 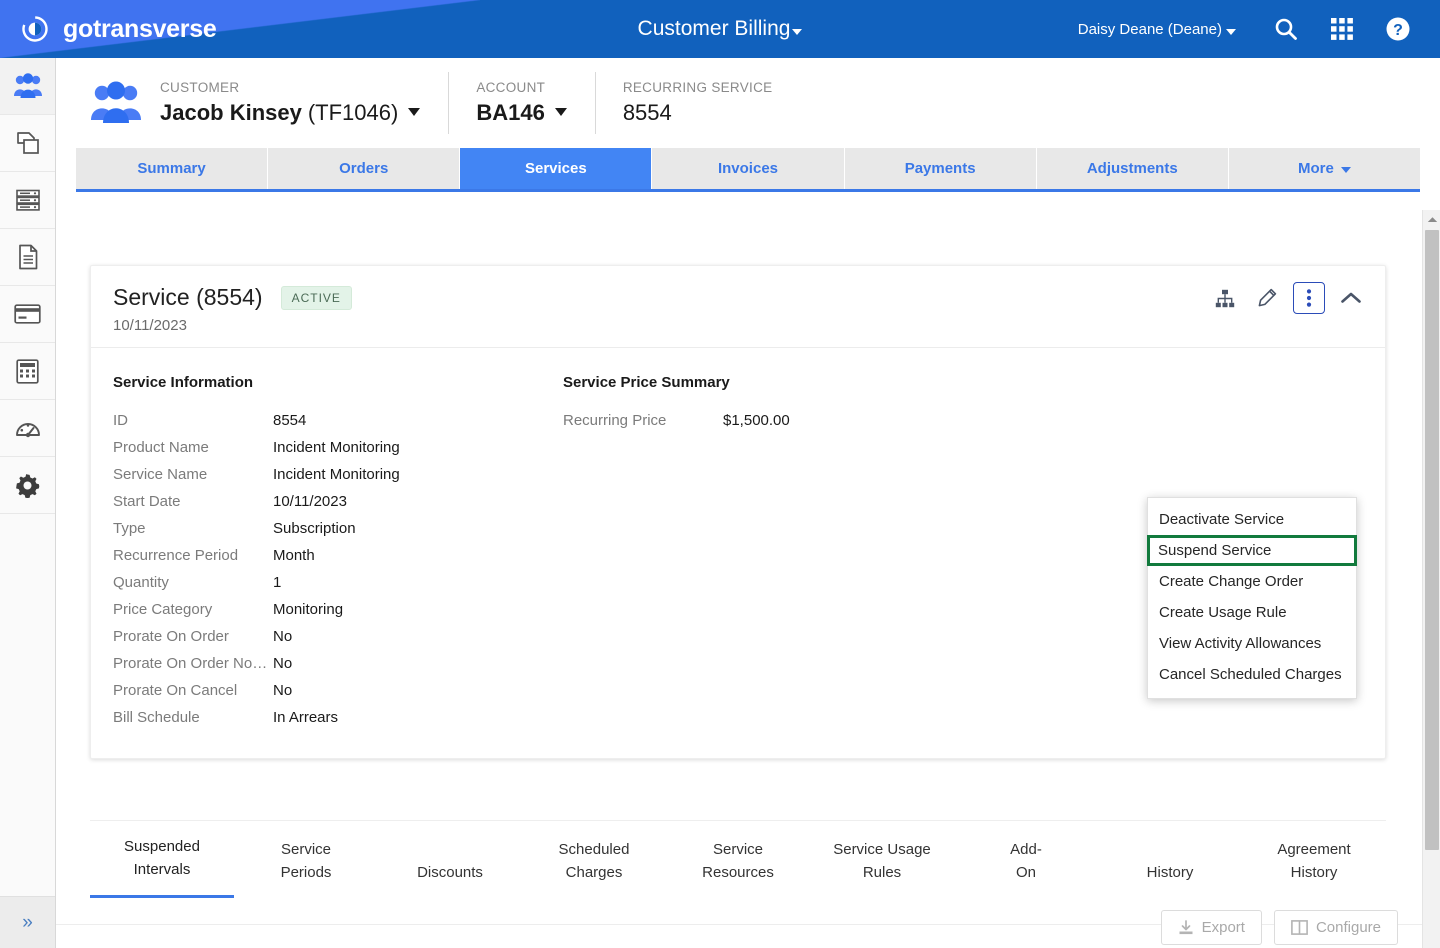 I want to click on edit-button, so click(x=1267, y=298).